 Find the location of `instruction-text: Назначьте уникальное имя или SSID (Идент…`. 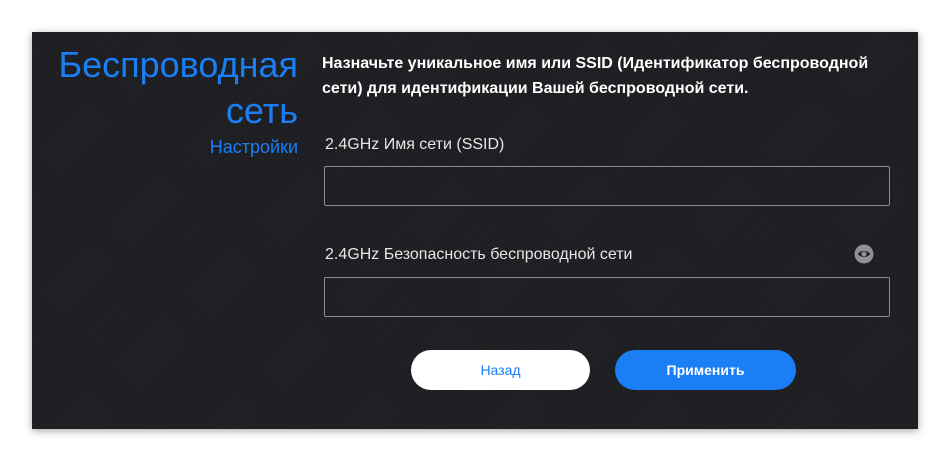

instruction-text: Назначьте уникальное имя или SSID (Идент… is located at coordinates (595, 76).